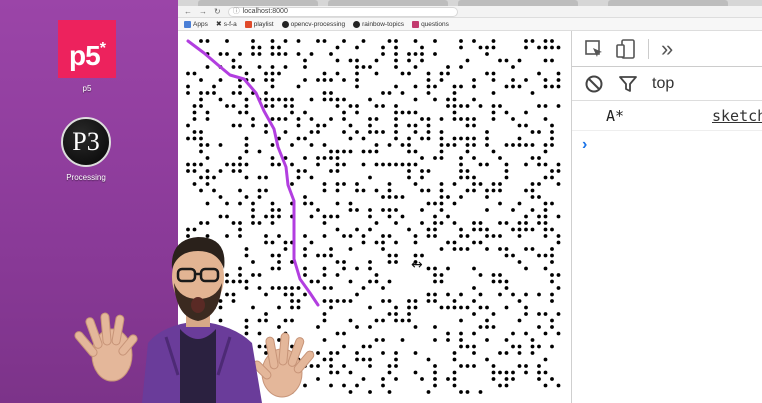 Image resolution: width=762 pixels, height=403 pixels. What do you see at coordinates (188, 12) in the screenshot?
I see `back-icon: ←` at bounding box center [188, 12].